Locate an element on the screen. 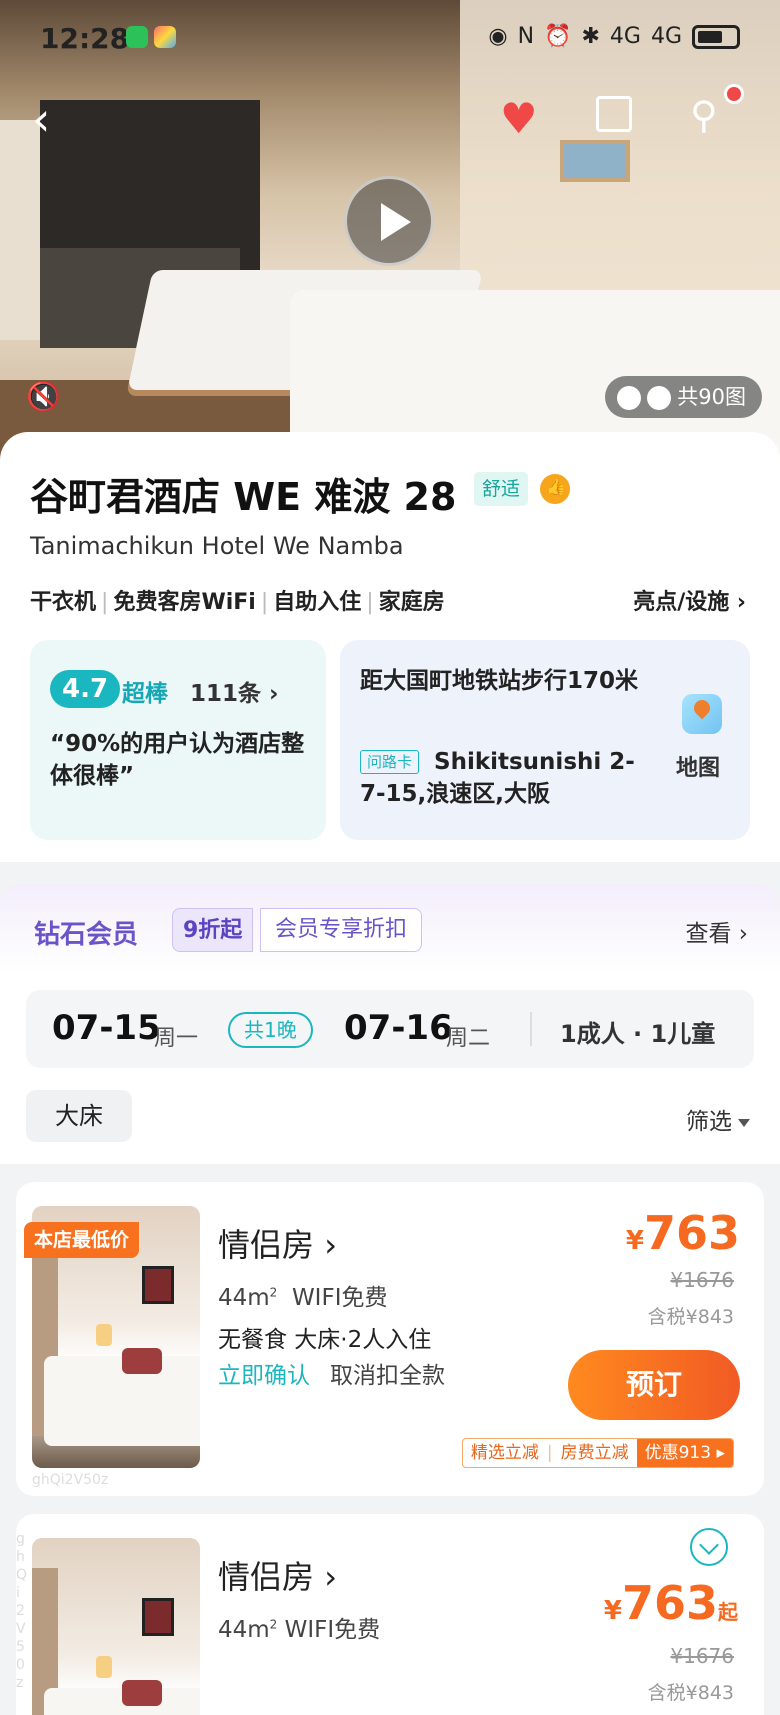  facility-item: 自助入住 is located at coordinates (317, 602).